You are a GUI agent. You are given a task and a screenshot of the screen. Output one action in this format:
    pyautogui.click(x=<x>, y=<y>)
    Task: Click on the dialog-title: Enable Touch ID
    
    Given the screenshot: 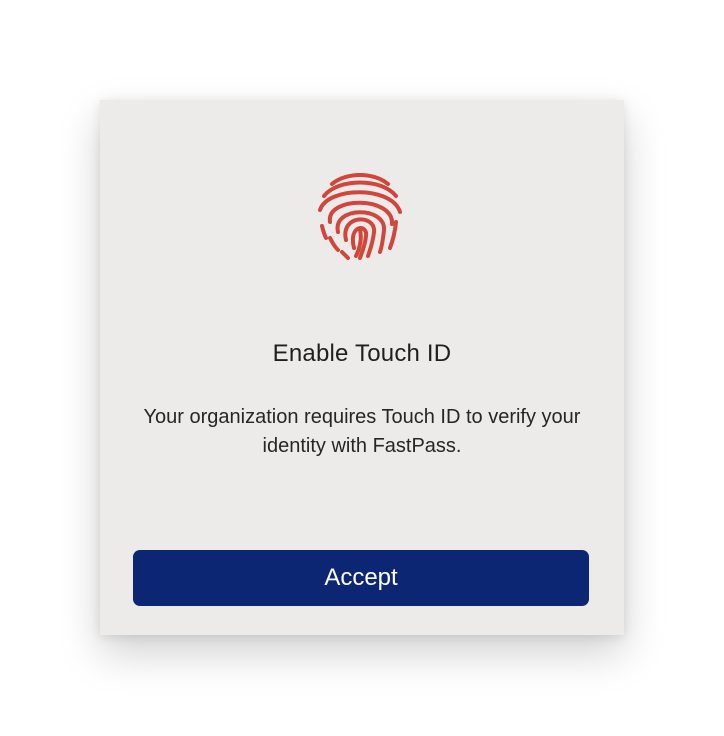 What is the action you would take?
    pyautogui.click(x=362, y=353)
    